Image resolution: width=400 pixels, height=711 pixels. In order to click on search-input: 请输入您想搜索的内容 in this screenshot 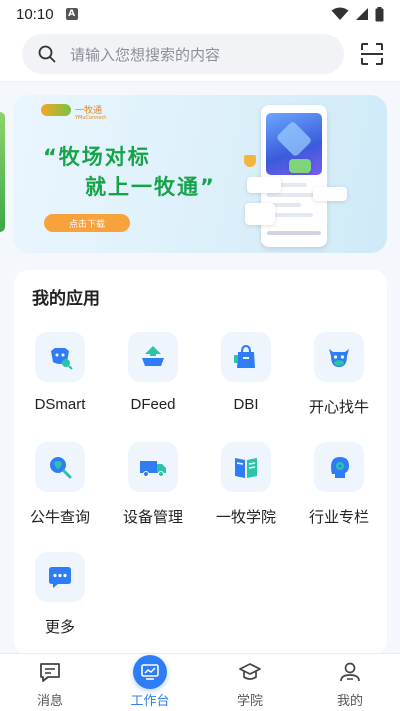, I will do `click(183, 54)`.